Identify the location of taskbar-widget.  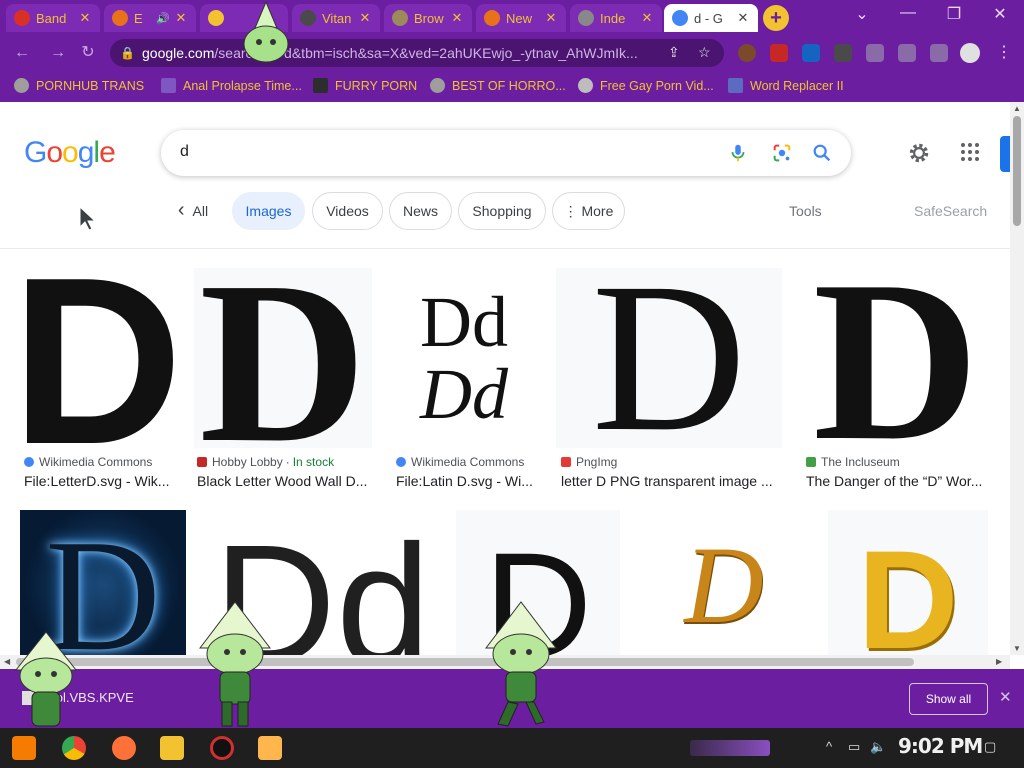
(730, 748).